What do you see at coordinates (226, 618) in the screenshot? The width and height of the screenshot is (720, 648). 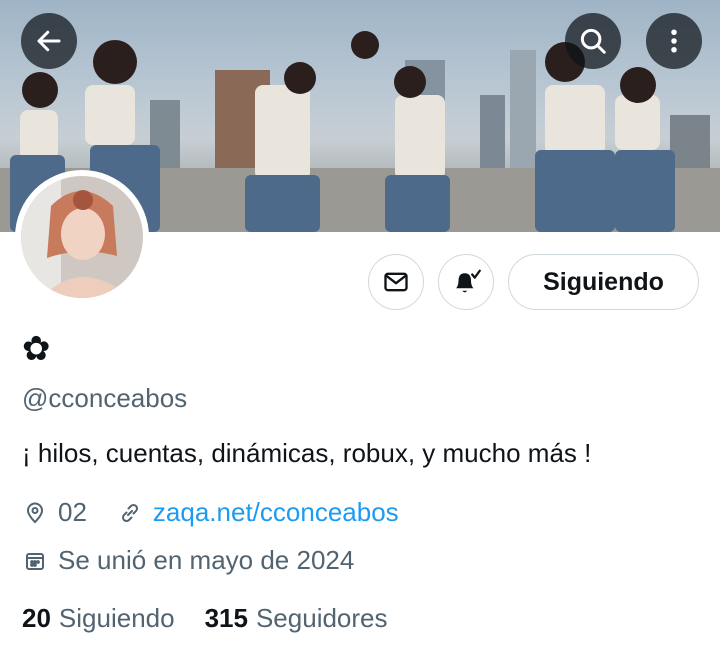 I see `followers-count: 315` at bounding box center [226, 618].